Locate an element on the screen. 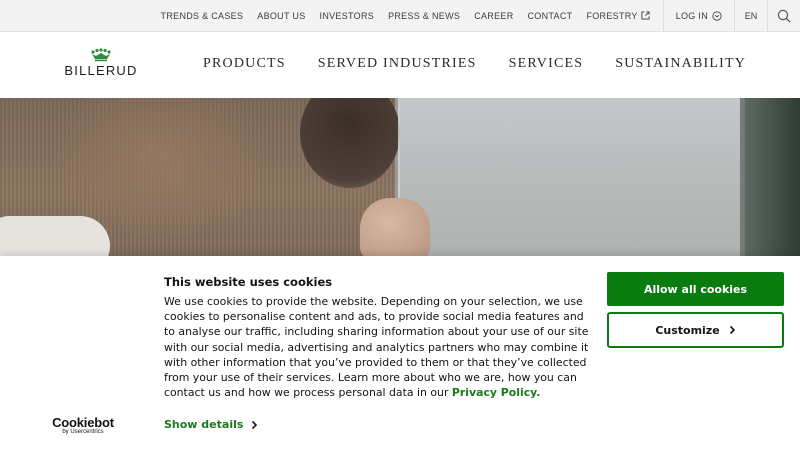  top-link-forestry: FORESTRY is located at coordinates (618, 15).